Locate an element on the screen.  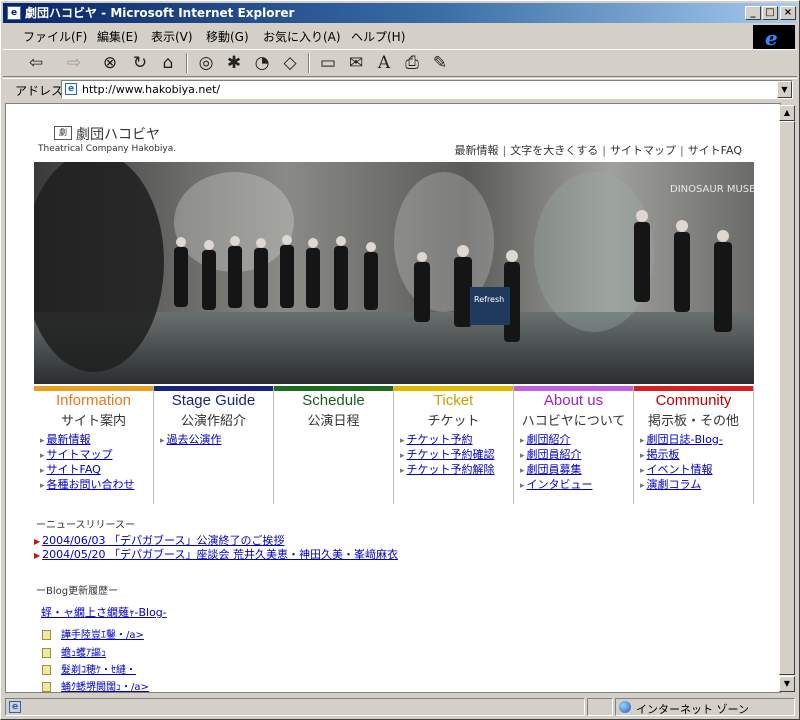
topnav-sitemap: サイトマップ is located at coordinates (643, 150).